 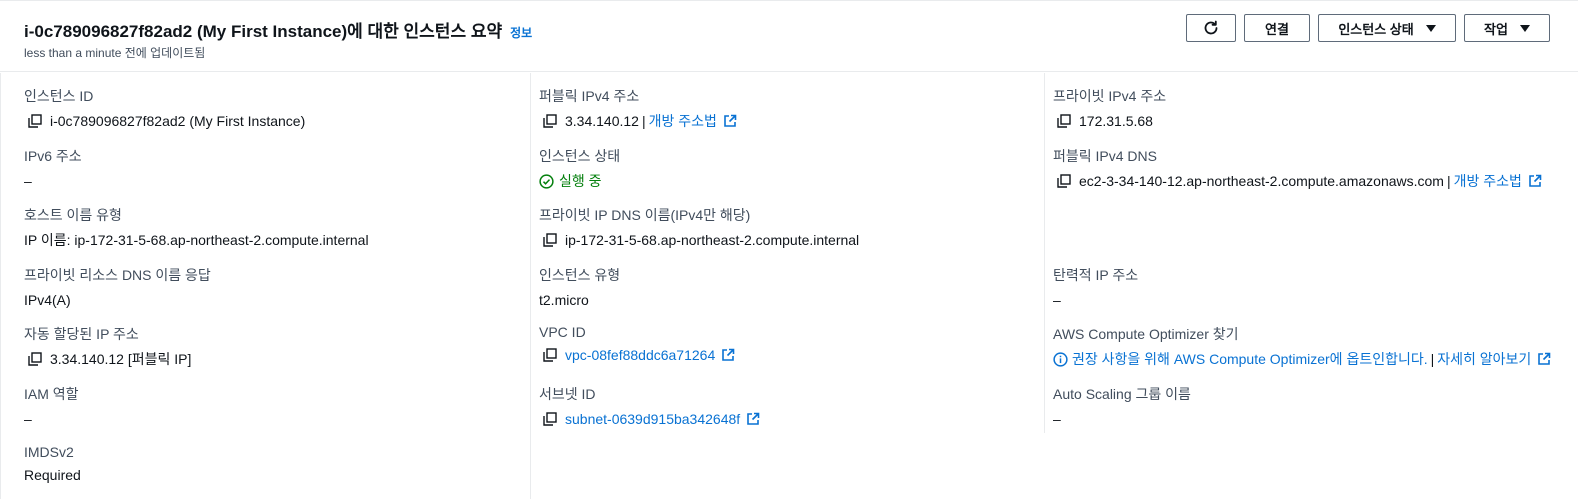 I want to click on field-label: IAM 역할, so click(x=51, y=394).